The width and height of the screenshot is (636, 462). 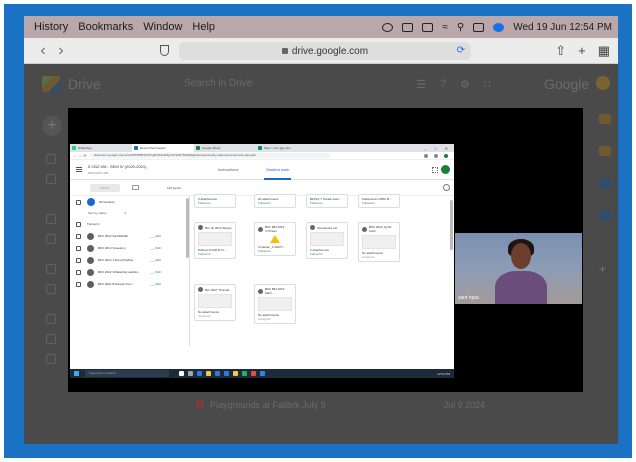 I want to click on windows-start-icon, so click(x=76, y=373).